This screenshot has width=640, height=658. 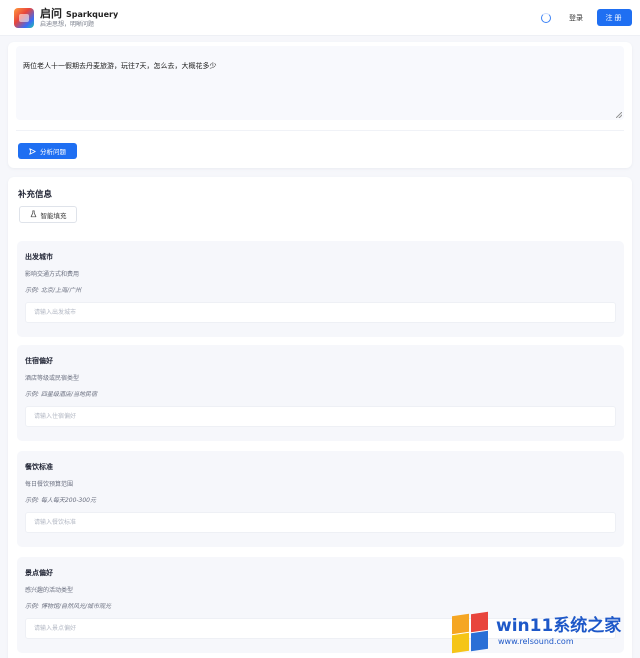 I want to click on brand-name-cn: 启问, so click(x=51, y=13).